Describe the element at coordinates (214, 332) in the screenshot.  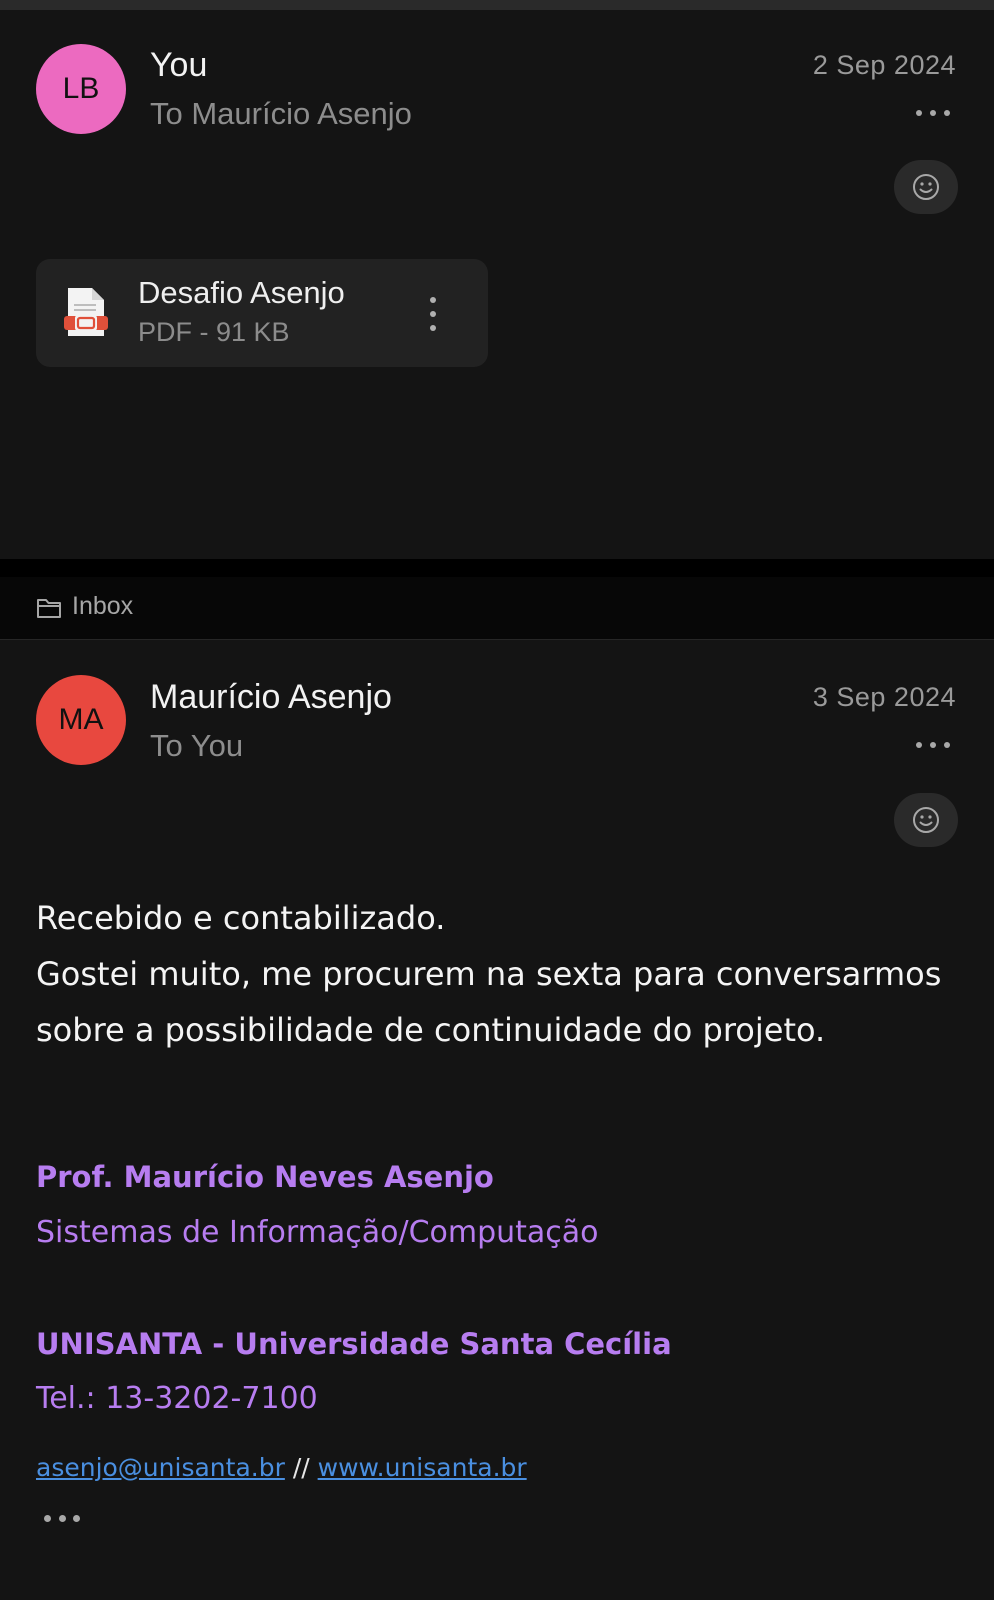
I see `attachment-meta: PDF - 91 KB` at that location.